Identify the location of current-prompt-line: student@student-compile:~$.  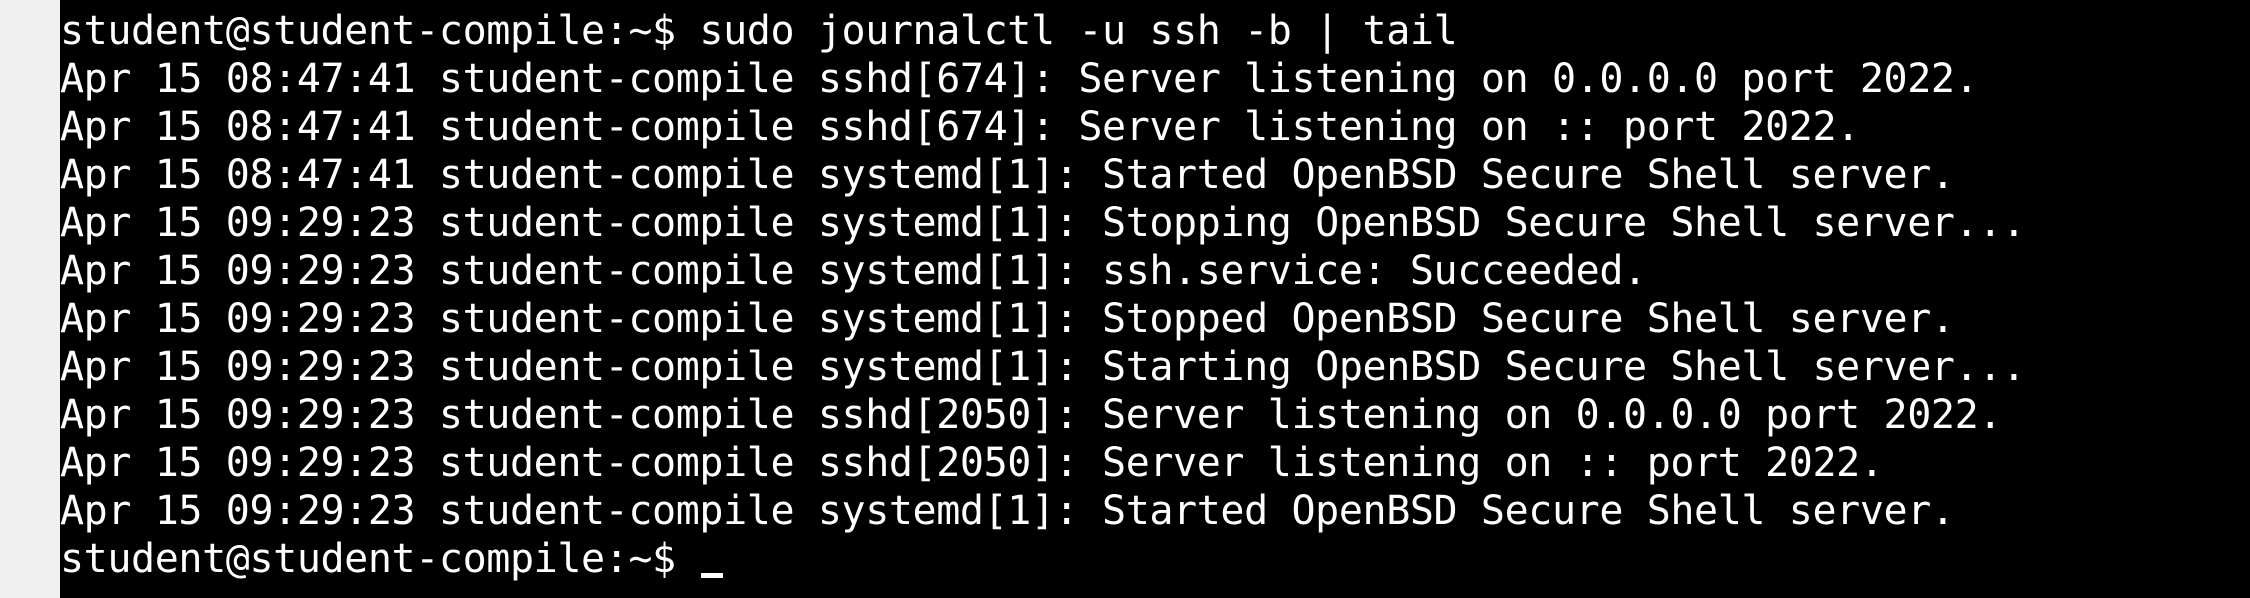
(1155, 559).